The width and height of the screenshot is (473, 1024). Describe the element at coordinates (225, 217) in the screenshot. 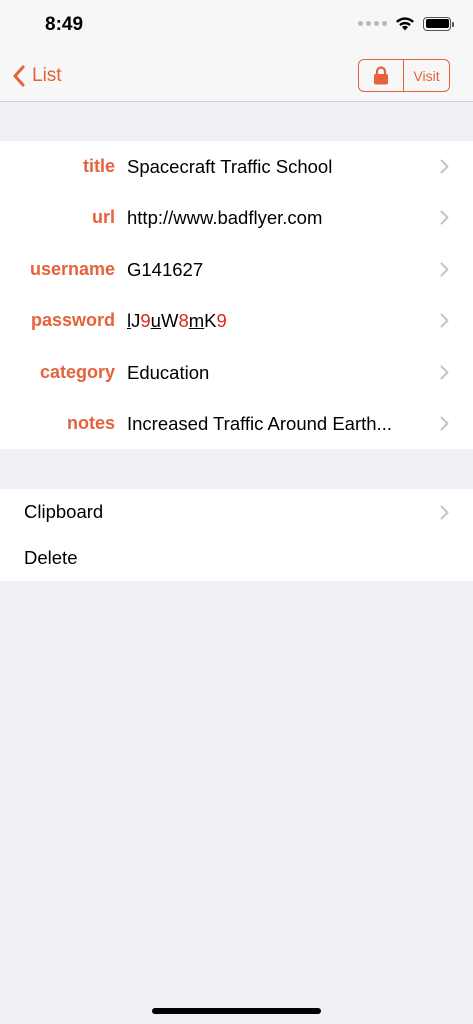

I see `field-value: http://www.badflyer.com` at that location.